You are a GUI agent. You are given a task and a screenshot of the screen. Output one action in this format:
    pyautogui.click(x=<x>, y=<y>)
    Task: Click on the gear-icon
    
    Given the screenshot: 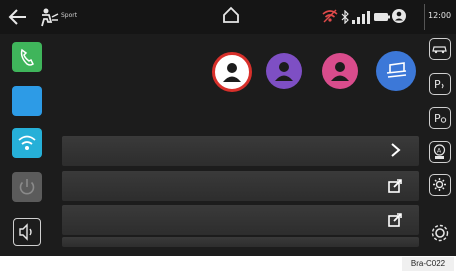 What is the action you would take?
    pyautogui.click(x=440, y=233)
    